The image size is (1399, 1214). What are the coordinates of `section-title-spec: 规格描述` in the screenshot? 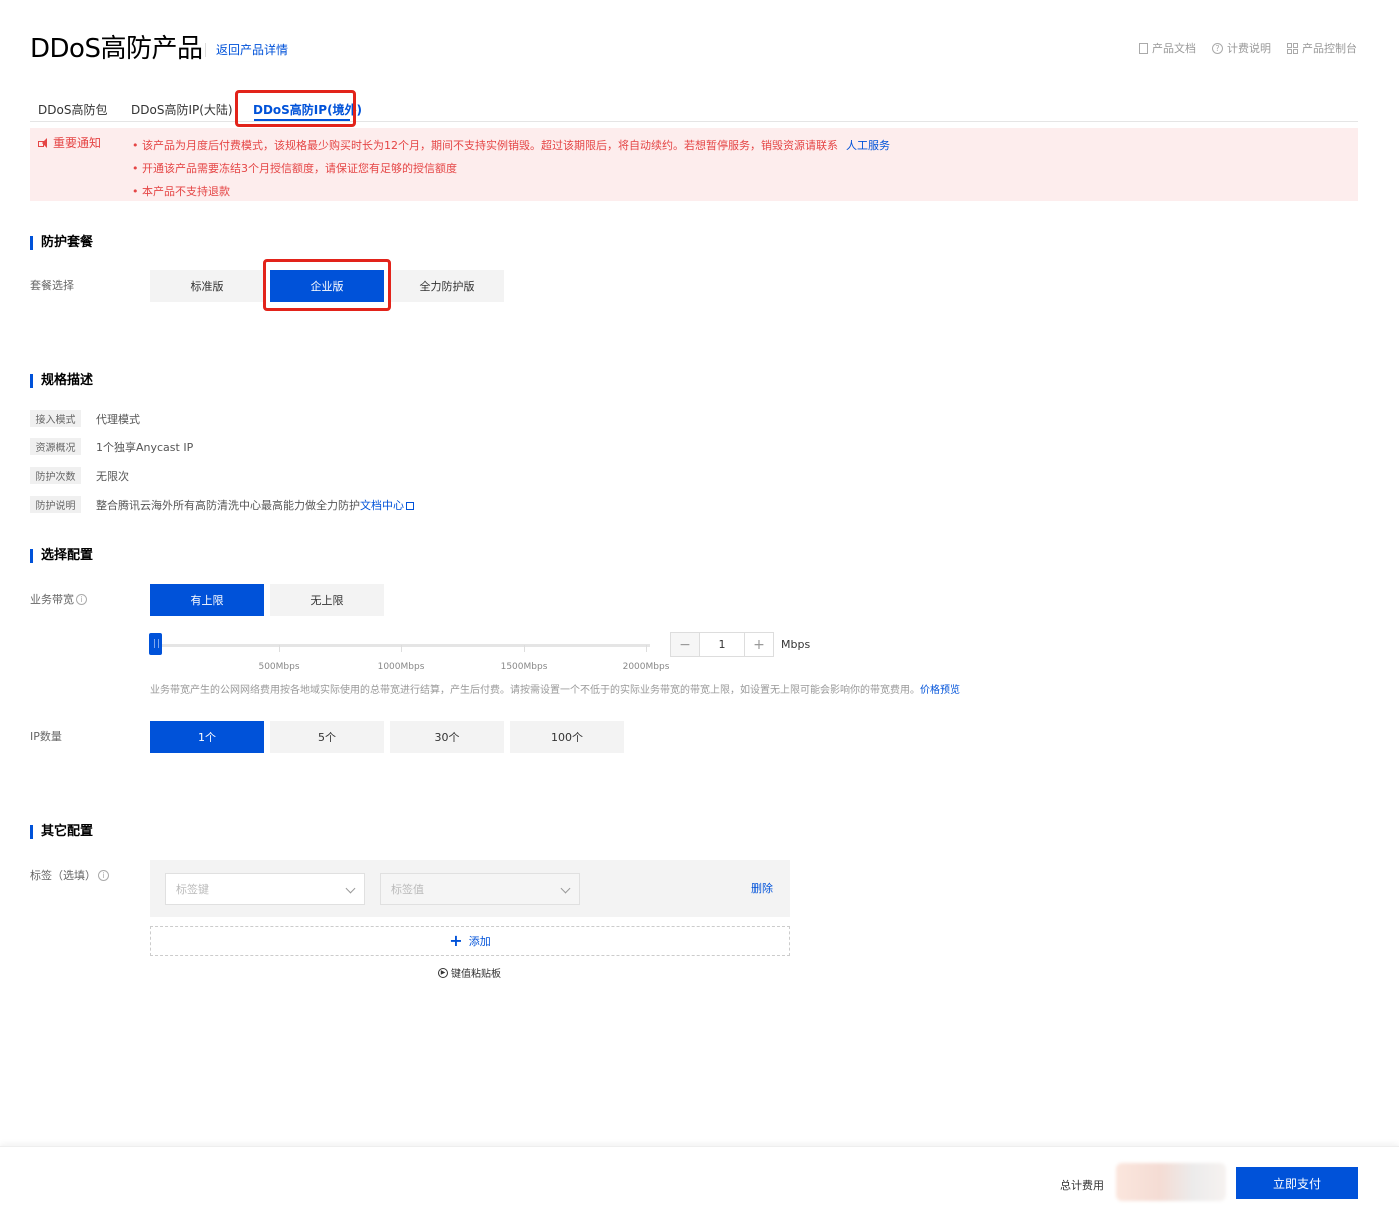 It's located at (61, 381).